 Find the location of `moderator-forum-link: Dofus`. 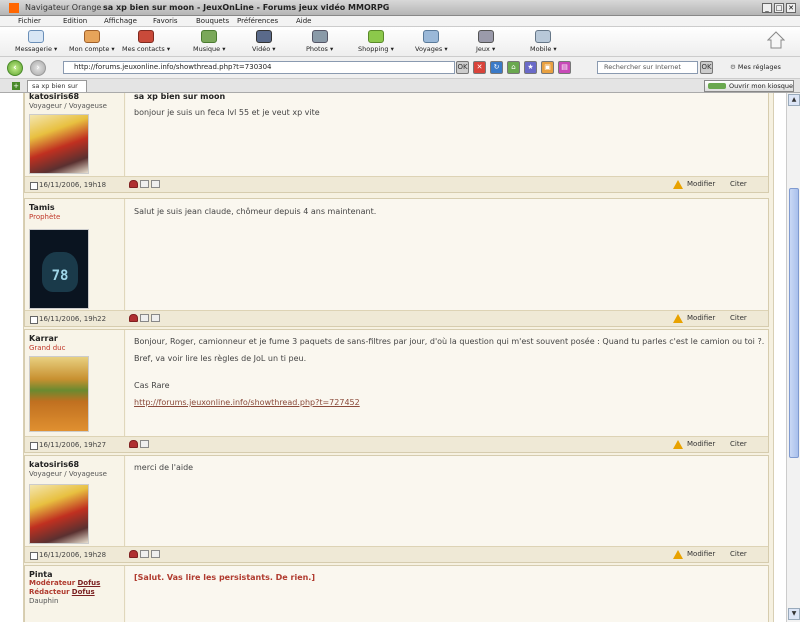

moderator-forum-link: Dofus is located at coordinates (88, 583).